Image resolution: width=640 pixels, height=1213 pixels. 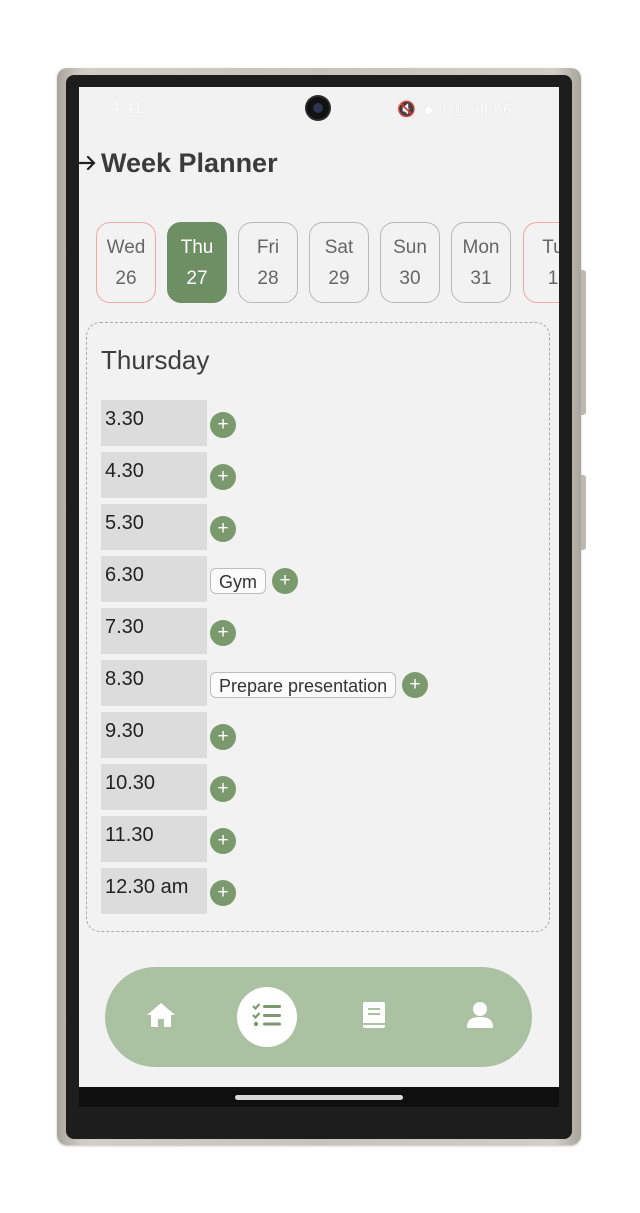 What do you see at coordinates (264, 634) in the screenshot?
I see `time-slot: 7.30 +` at bounding box center [264, 634].